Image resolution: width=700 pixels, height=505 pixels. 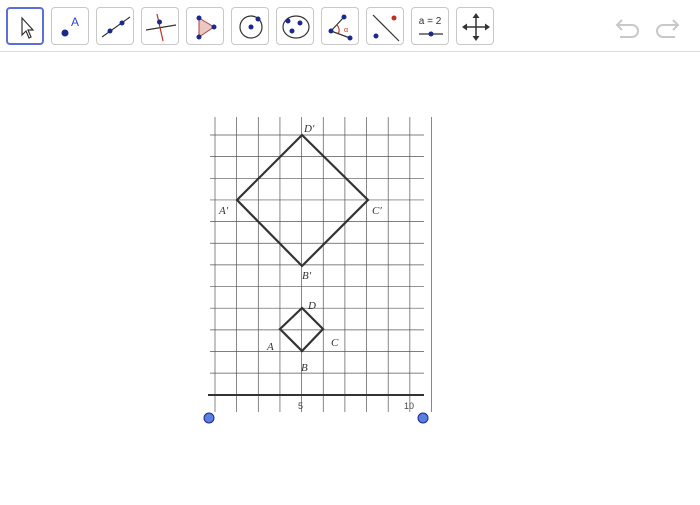 What do you see at coordinates (423, 418) in the screenshot?
I see `right-point` at bounding box center [423, 418].